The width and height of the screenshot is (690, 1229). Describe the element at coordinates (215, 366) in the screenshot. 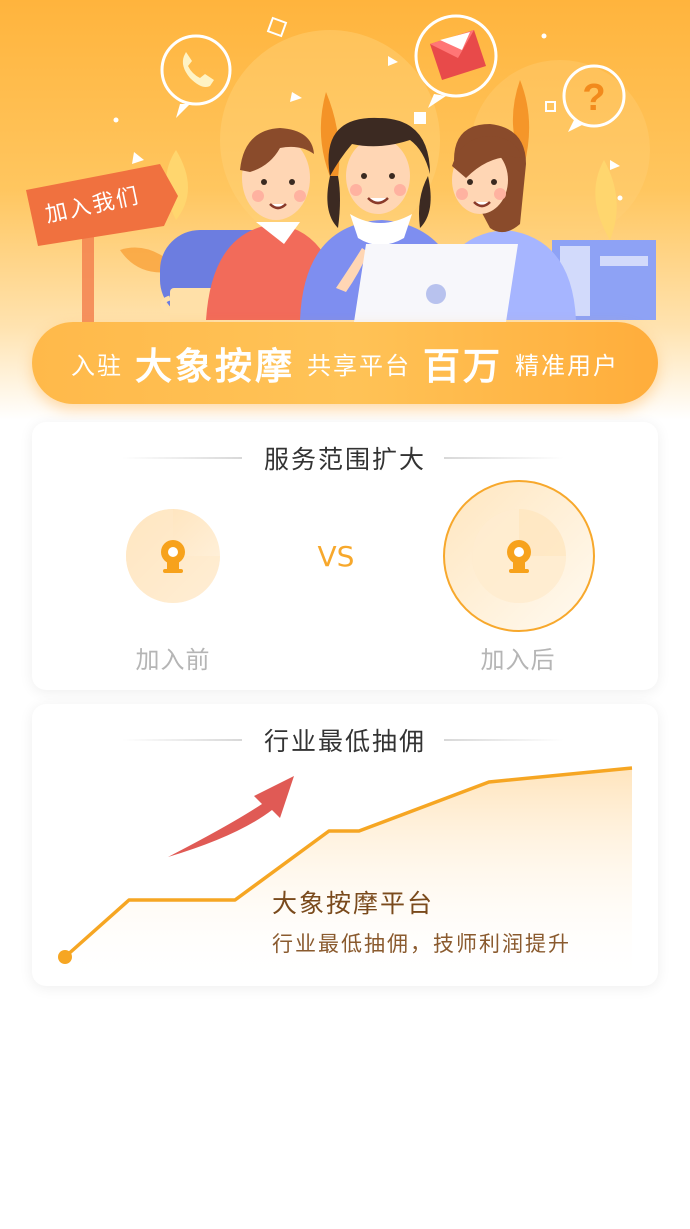

I see `banner-brand: 大象按摩` at that location.